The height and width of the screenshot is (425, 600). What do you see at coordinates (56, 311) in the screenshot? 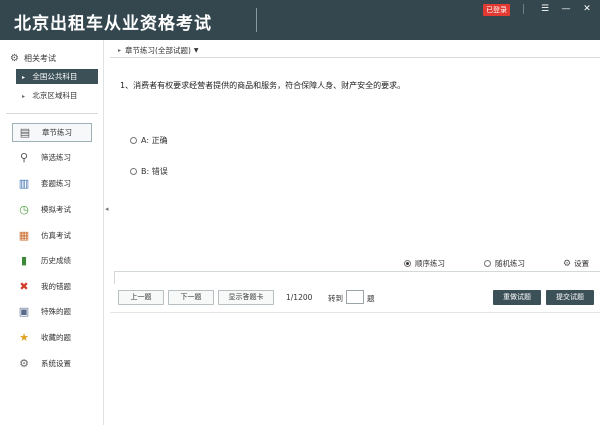
I see `sidebar-item-label: 特殊的题` at bounding box center [56, 311].